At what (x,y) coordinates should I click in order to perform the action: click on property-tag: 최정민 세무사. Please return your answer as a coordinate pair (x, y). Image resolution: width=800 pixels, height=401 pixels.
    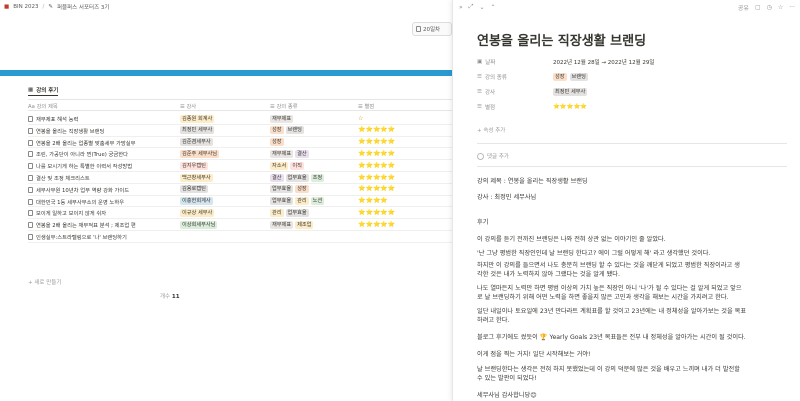
    Looking at the image, I should click on (570, 92).